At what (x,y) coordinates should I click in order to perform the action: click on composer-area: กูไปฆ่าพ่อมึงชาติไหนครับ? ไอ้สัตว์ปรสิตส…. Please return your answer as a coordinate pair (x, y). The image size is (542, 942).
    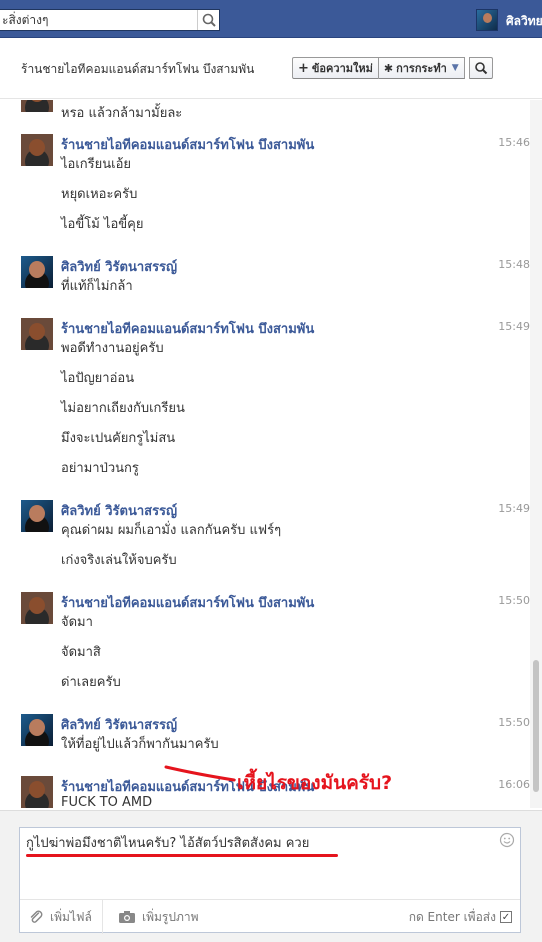
    Looking at the image, I should click on (271, 876).